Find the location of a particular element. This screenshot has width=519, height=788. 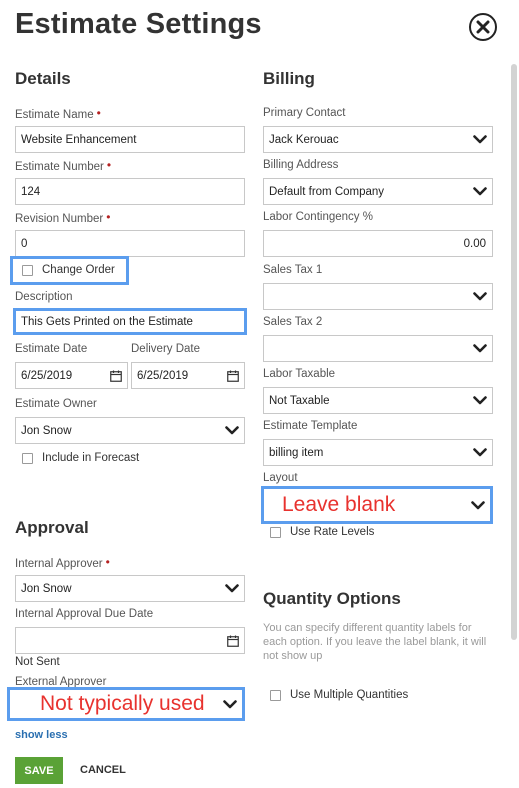

revision-number-input: 0 is located at coordinates (130, 243).